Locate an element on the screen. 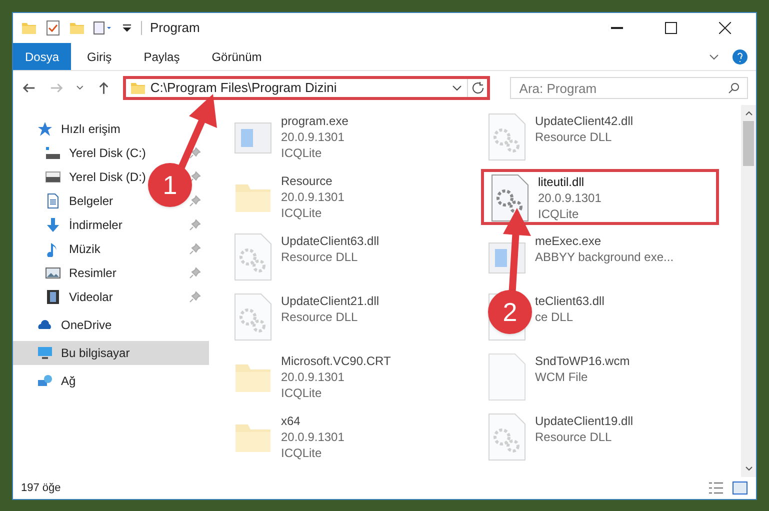 This screenshot has height=511, width=769. sidebar-item: Yerel Disk (C:) is located at coordinates (107, 153).